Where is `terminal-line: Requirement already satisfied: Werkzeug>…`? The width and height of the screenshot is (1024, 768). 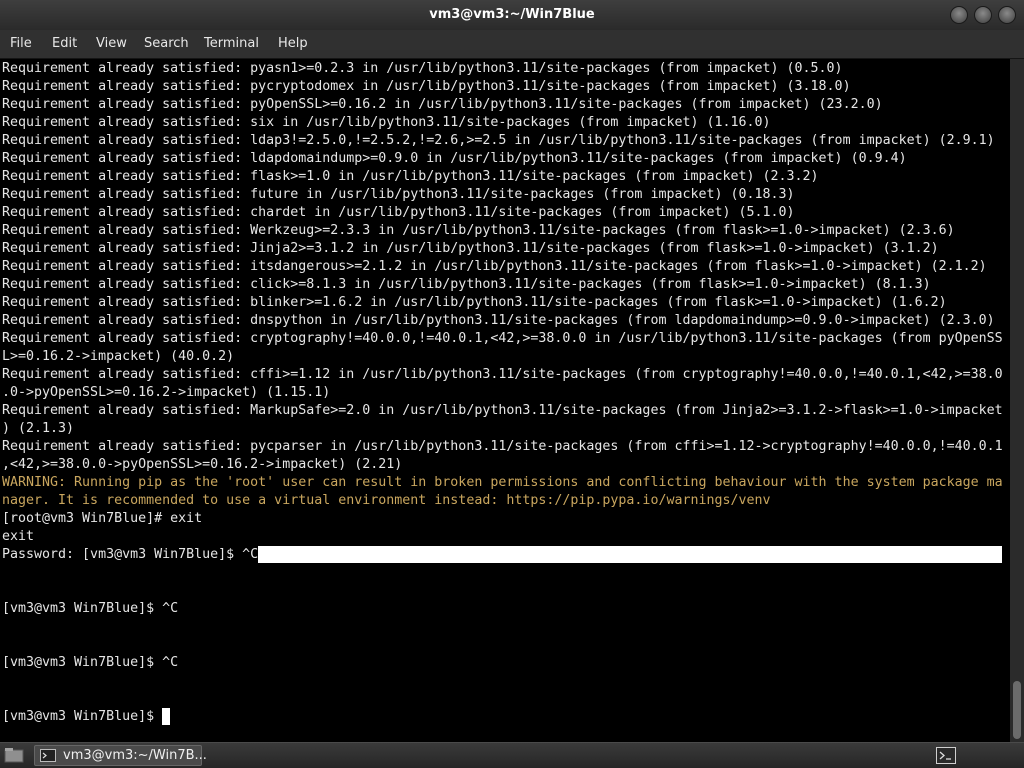 terminal-line: Requirement already satisfied: Werkzeug>… is located at coordinates (478, 230).